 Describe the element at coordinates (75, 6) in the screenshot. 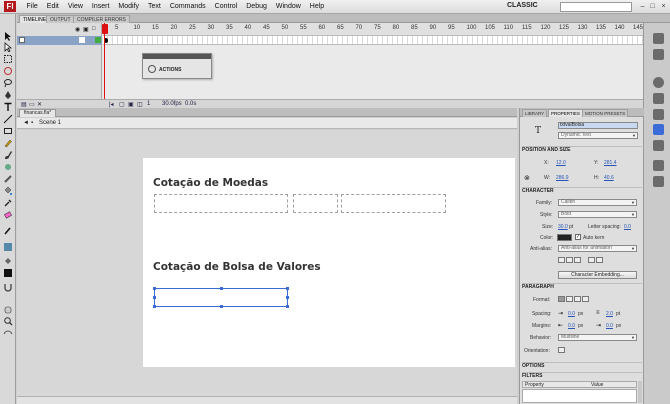

I see `menu-view: View` at that location.